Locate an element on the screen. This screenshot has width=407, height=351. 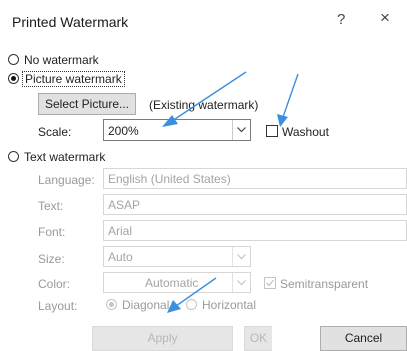
text-value: ASAP is located at coordinates (124, 205).